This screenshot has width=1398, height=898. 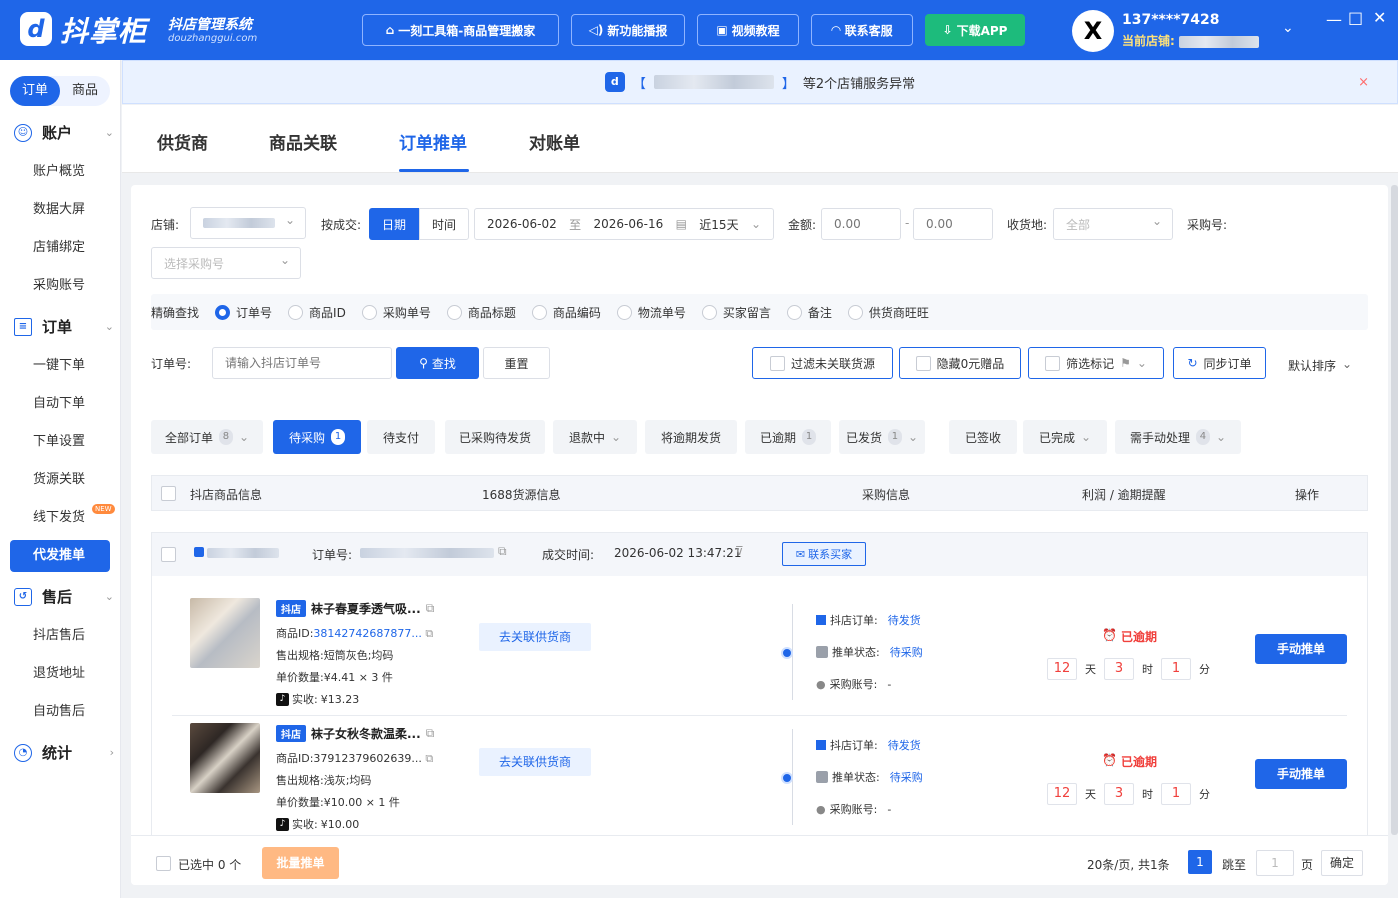 I want to click on filter-unlinked-button: 过滤未关联货源, so click(x=822, y=363).